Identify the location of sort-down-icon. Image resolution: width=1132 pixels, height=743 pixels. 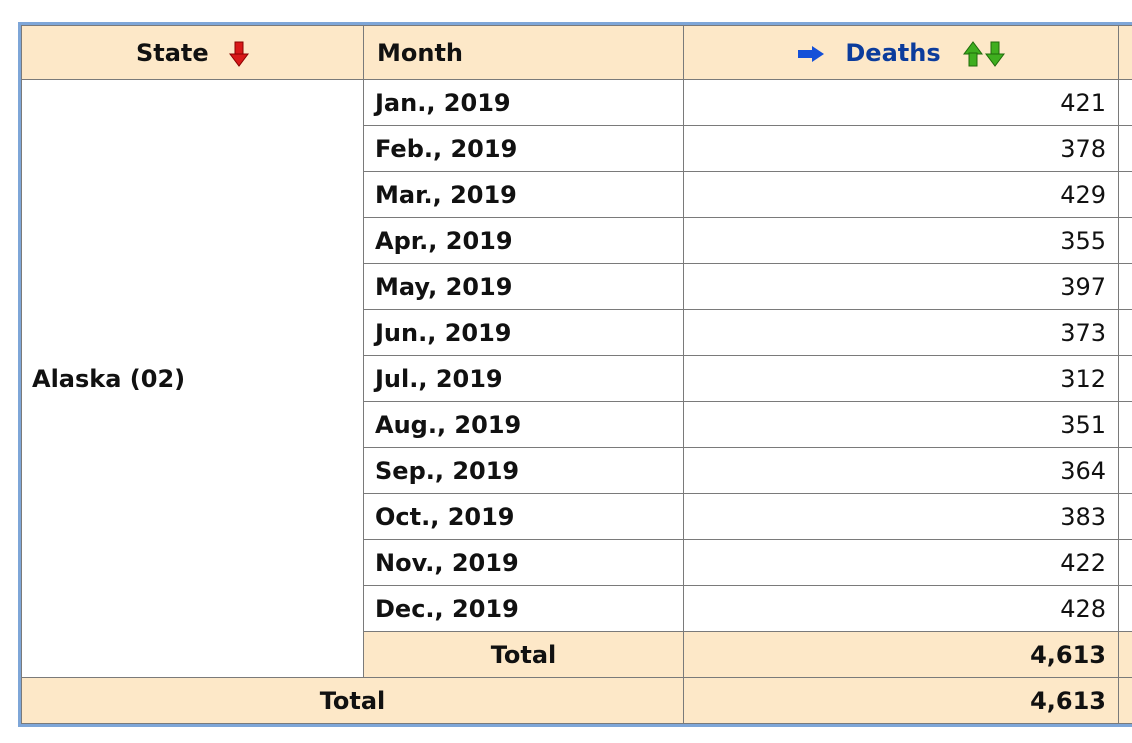
(994, 54).